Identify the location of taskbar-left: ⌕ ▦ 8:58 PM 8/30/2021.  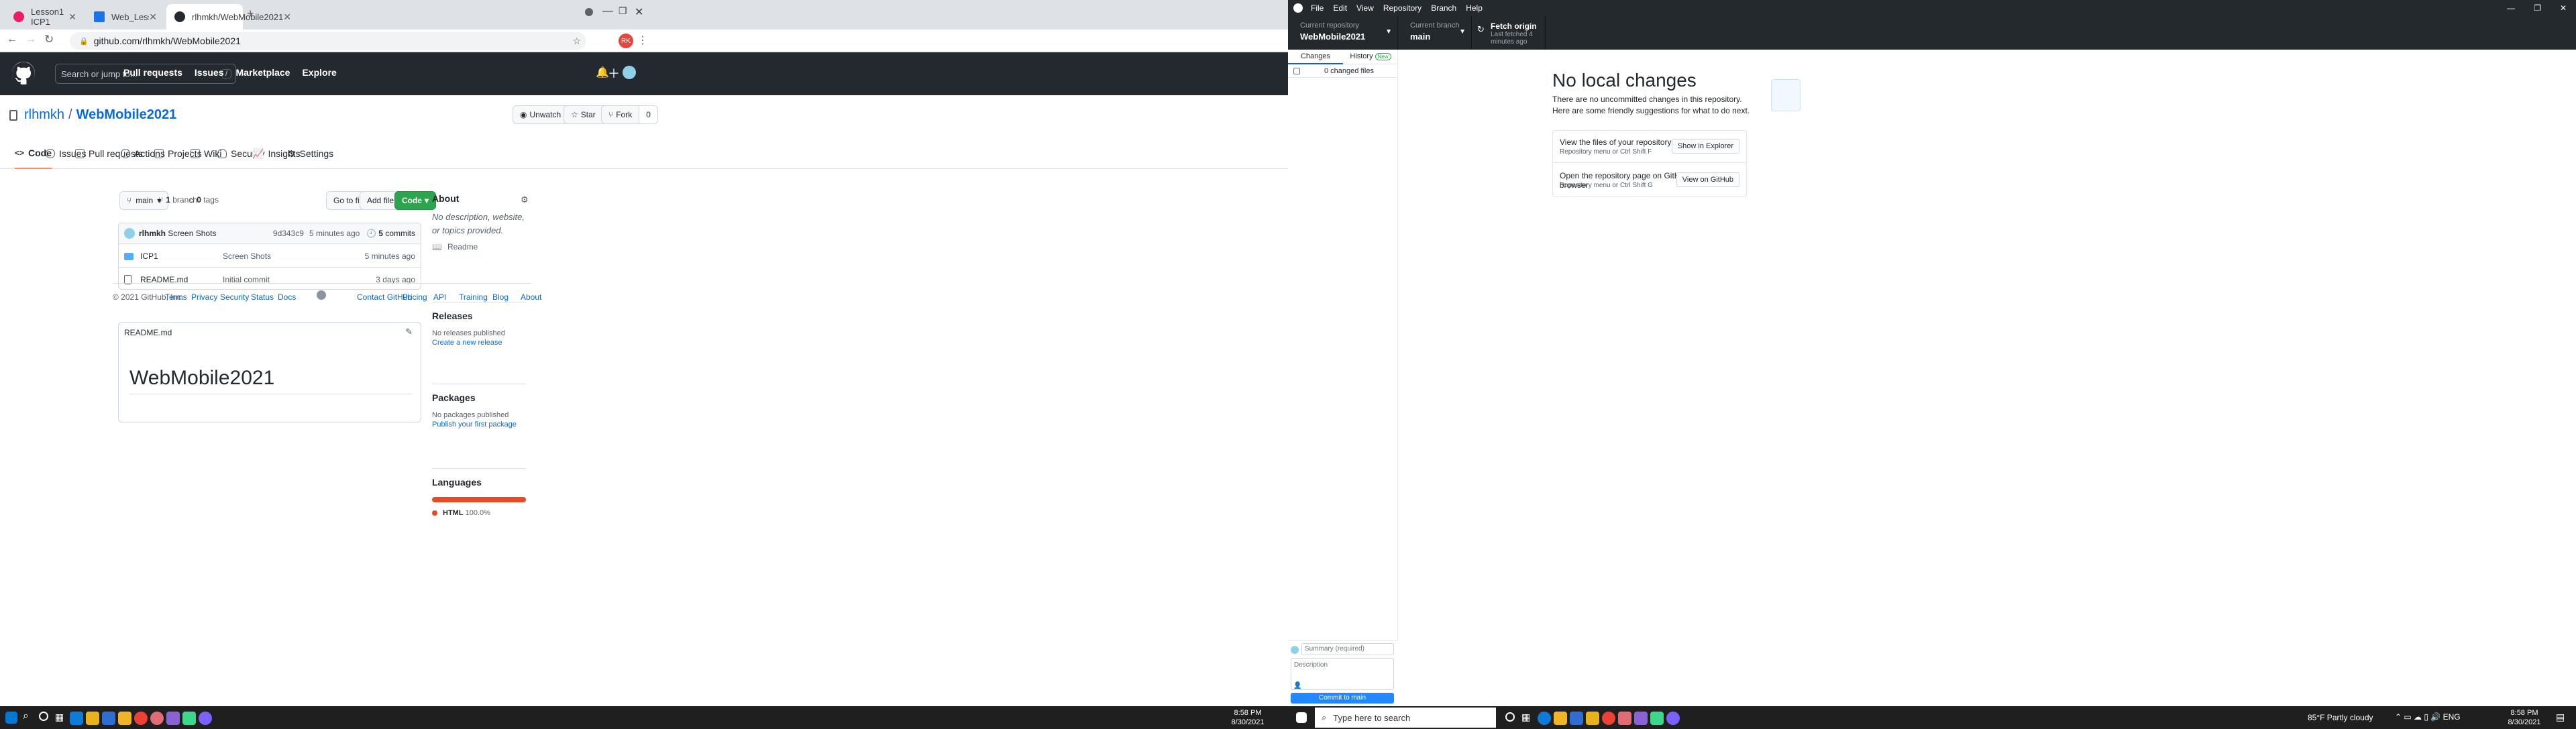
(644, 718).